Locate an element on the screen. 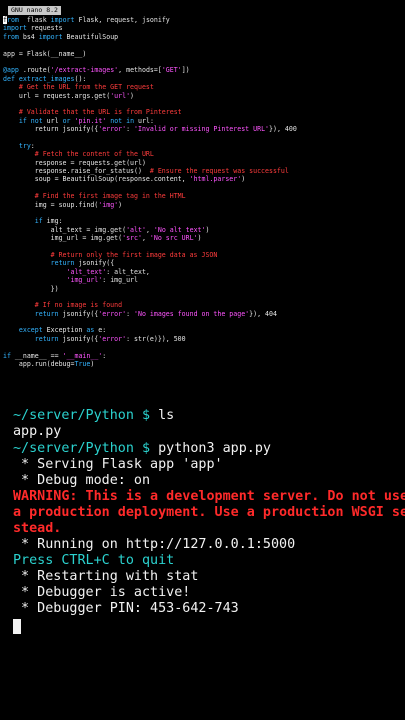 This screenshot has width=405, height=720. code-token: or is located at coordinates (66, 120).